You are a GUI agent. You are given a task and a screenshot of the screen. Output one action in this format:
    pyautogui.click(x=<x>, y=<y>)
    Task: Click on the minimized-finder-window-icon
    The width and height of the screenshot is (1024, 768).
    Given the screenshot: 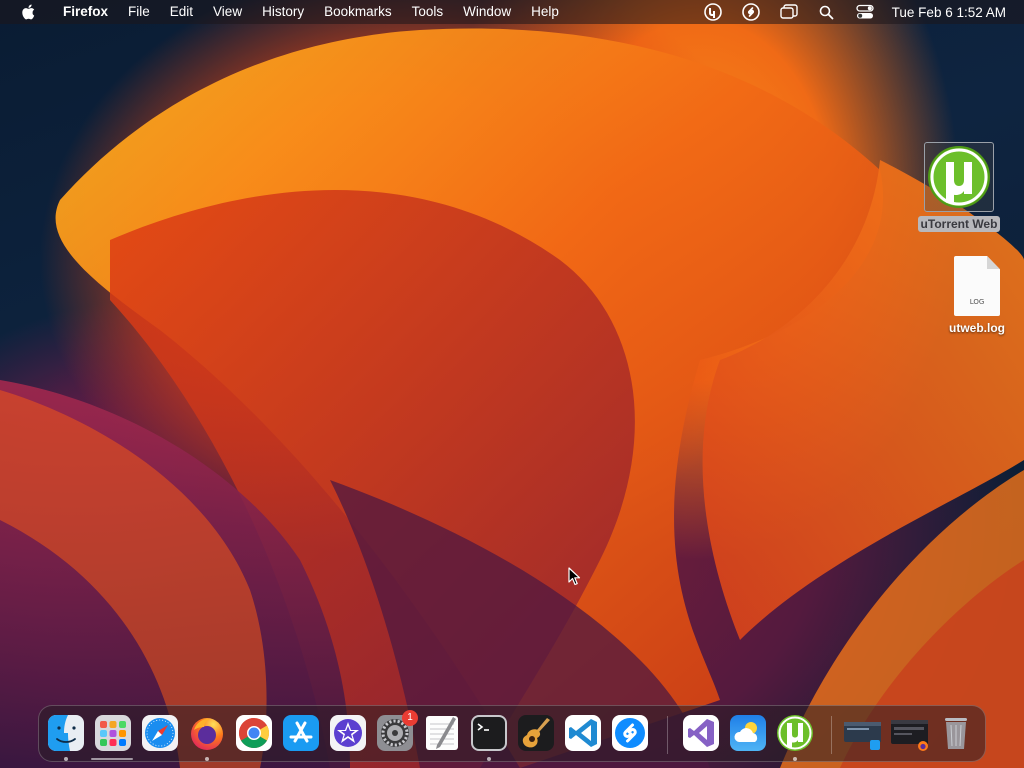 What is the action you would take?
    pyautogui.click(x=862, y=736)
    